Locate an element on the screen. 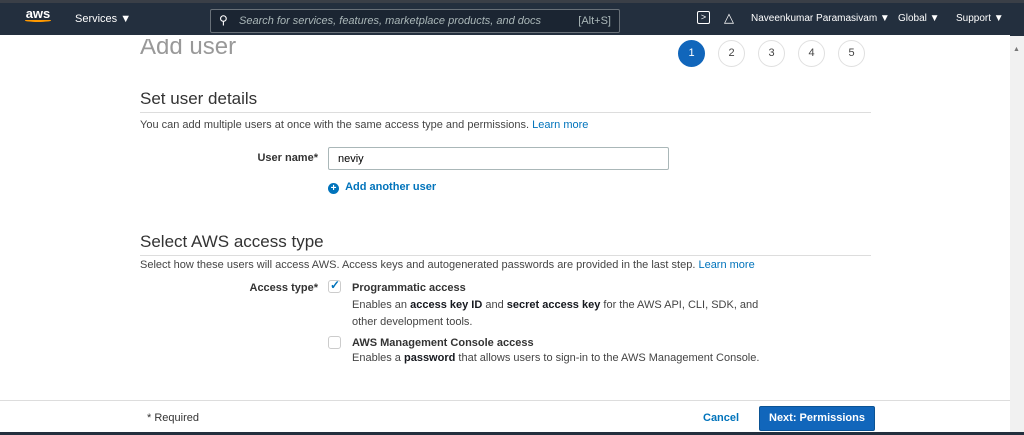 Image resolution: width=1024 pixels, height=435 pixels. step-1: 1 is located at coordinates (691, 53).